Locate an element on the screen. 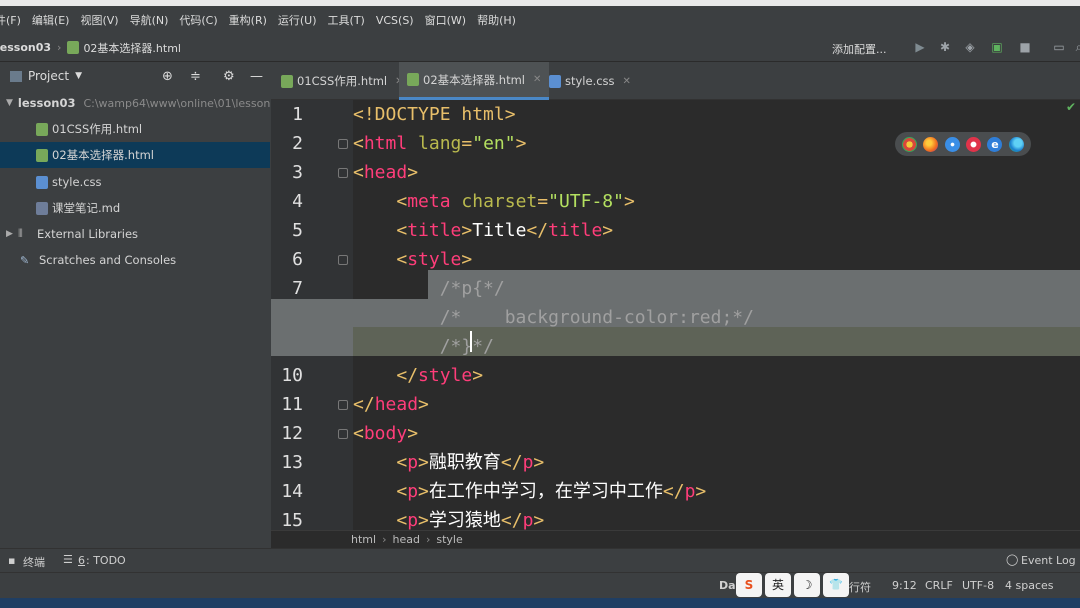  menu-help: 帮助(H) is located at coordinates (496, 20).